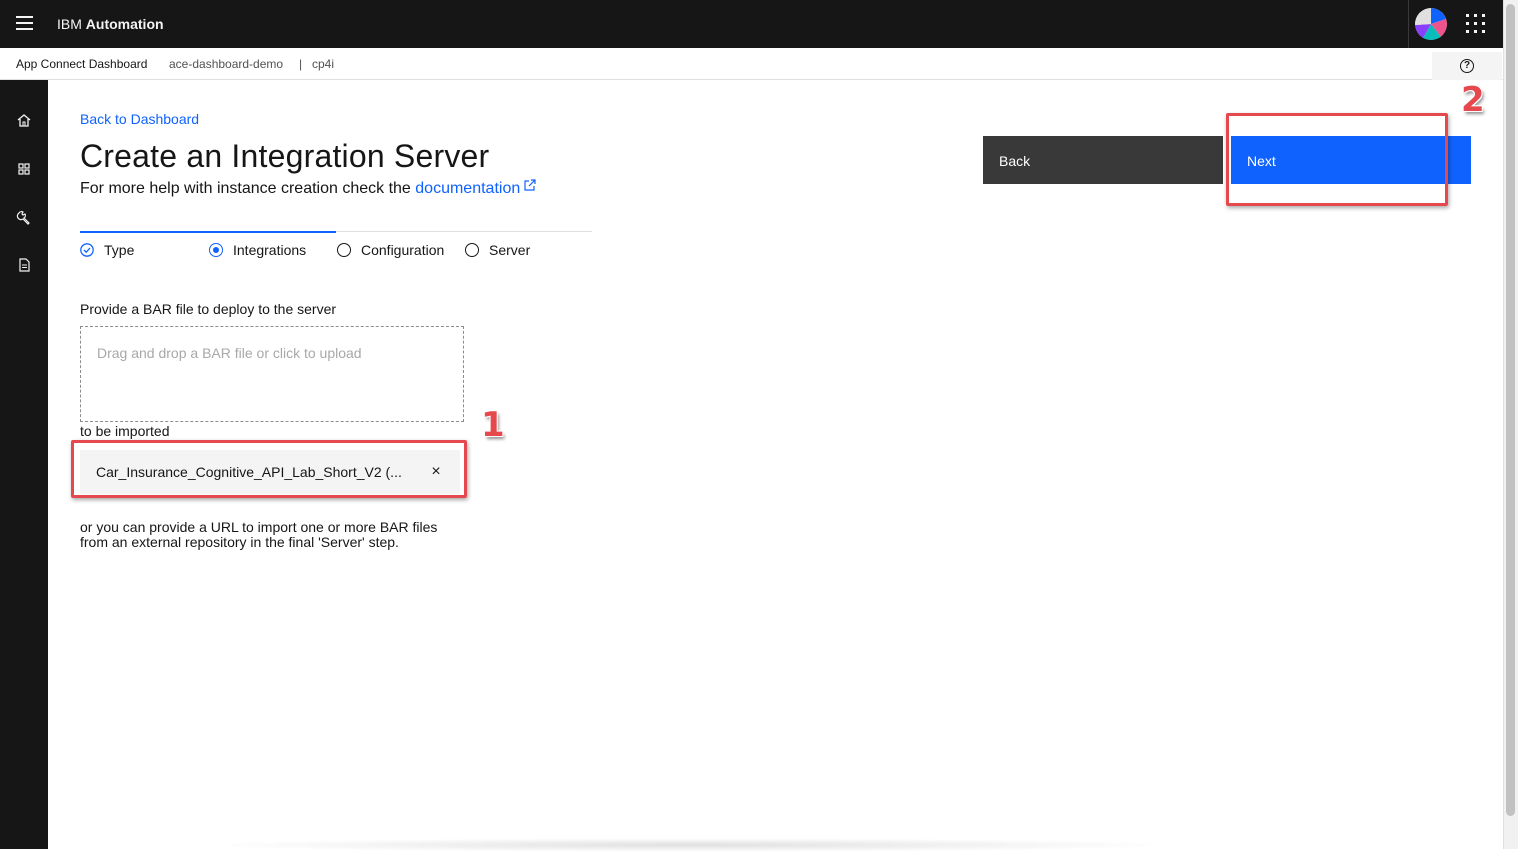 This screenshot has width=1518, height=852. Describe the element at coordinates (24, 24) in the screenshot. I see `hamburger-menu-icon` at that location.